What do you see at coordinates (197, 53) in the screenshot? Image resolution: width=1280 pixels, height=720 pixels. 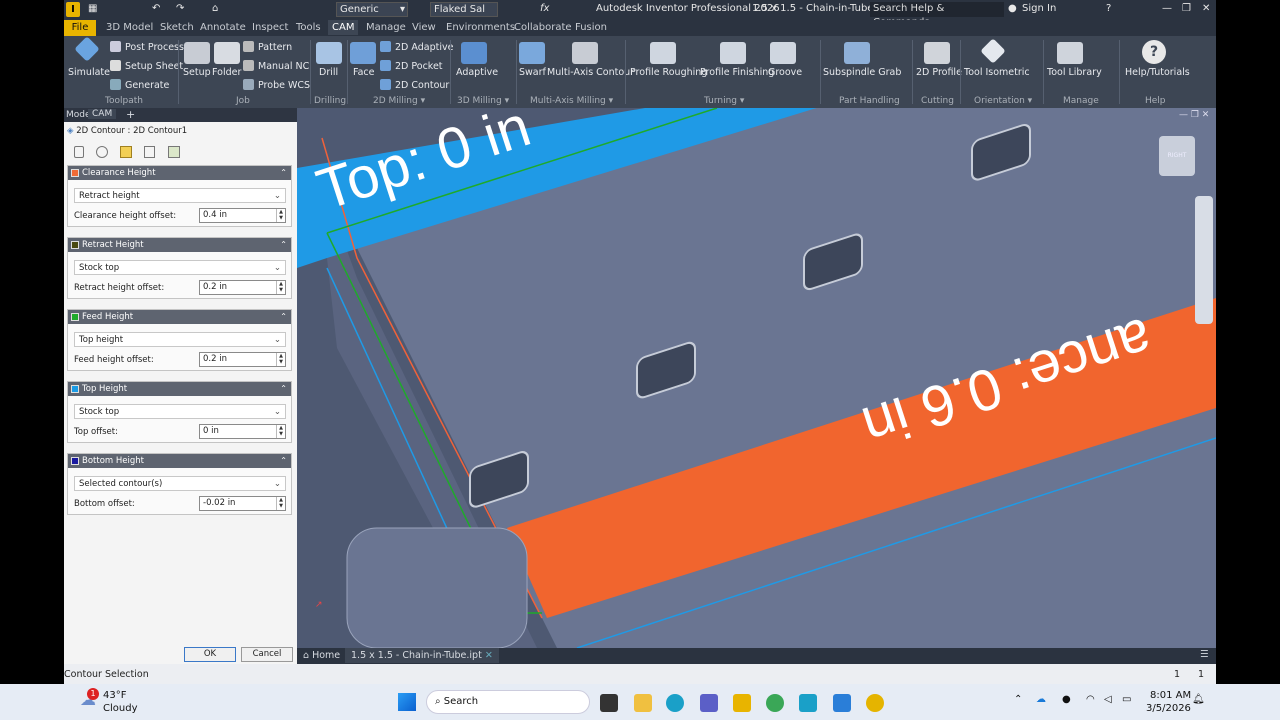 I see `setup-icon` at bounding box center [197, 53].